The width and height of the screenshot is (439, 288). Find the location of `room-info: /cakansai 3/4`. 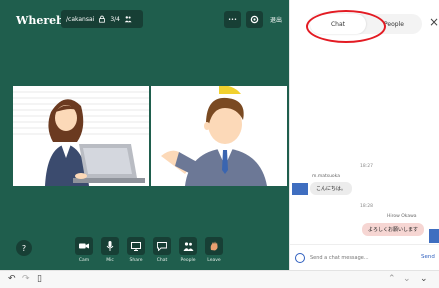

room-info: /cakansai 3/4 is located at coordinates (102, 19).